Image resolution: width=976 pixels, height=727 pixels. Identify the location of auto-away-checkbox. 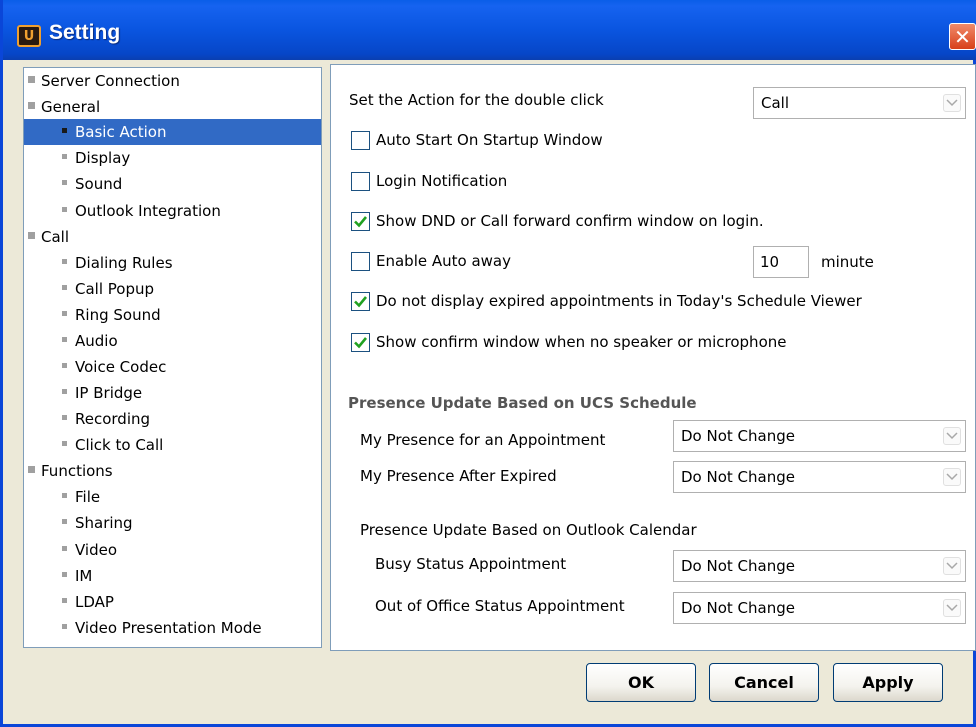
(360, 261).